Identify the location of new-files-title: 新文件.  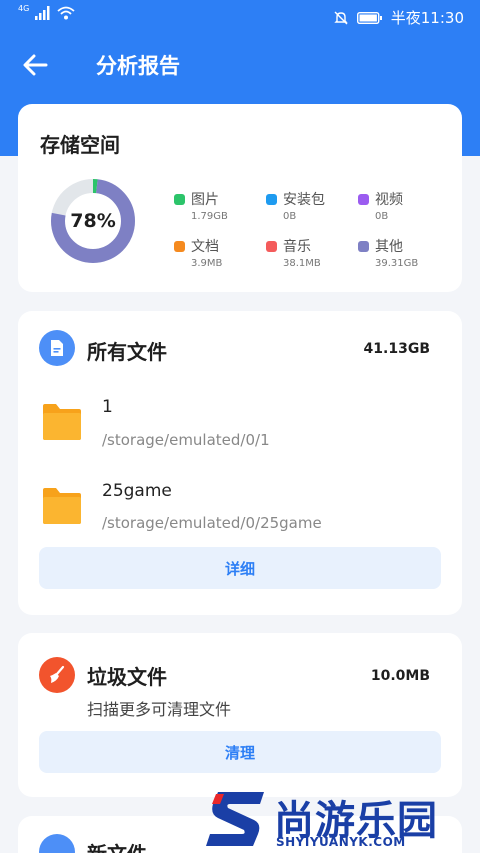
(117, 845).